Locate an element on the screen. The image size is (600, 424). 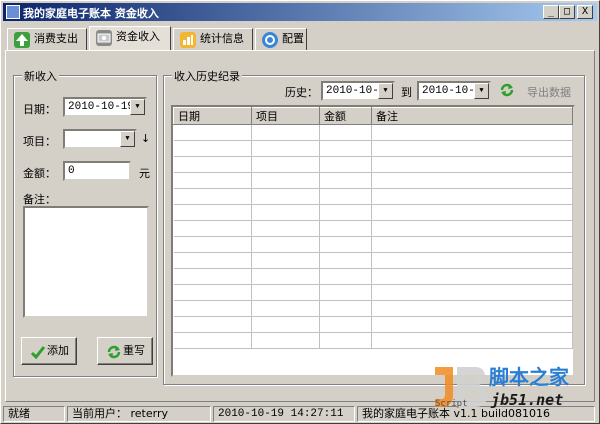
note-textarea is located at coordinates (86, 262).